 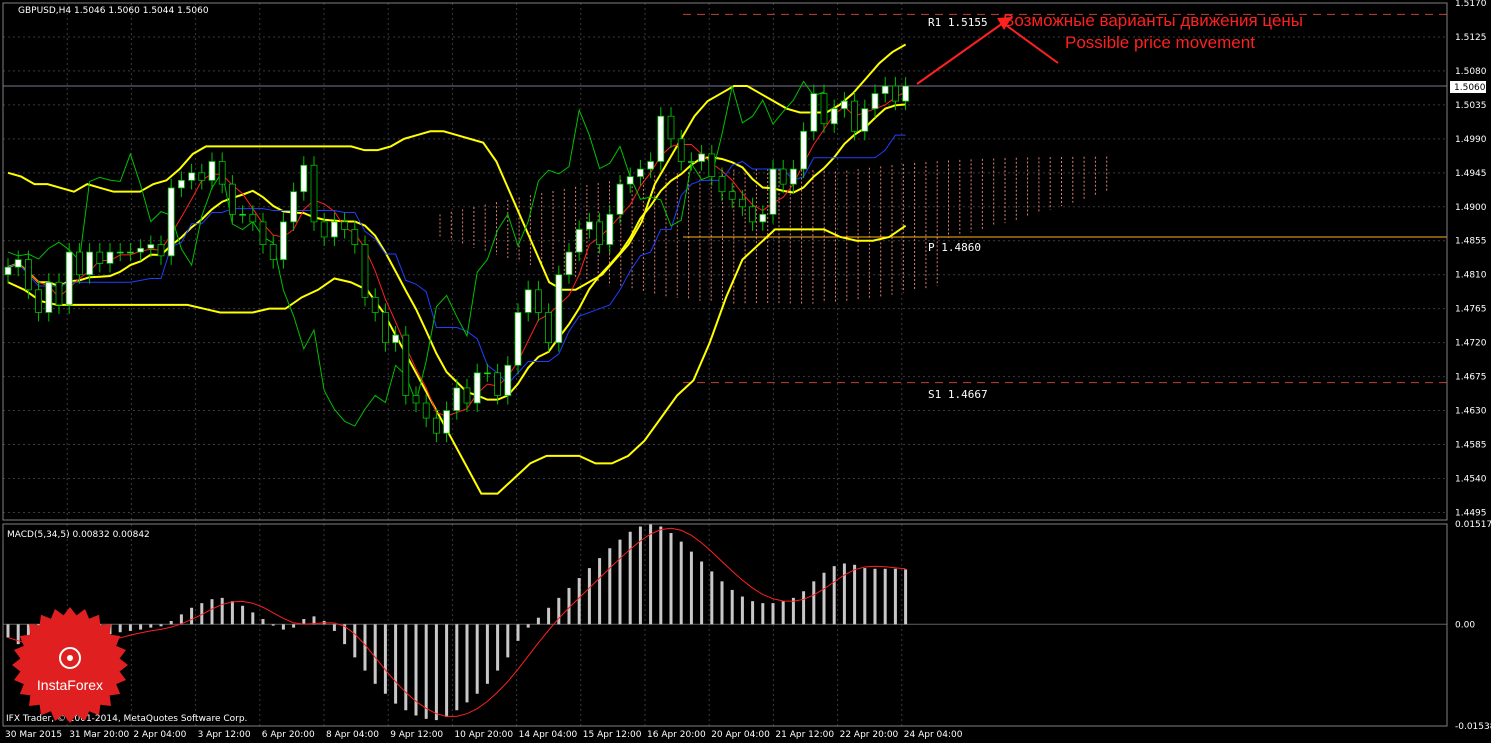 I want to click on instaforex-logo: InstaForex, so click(x=70, y=665).